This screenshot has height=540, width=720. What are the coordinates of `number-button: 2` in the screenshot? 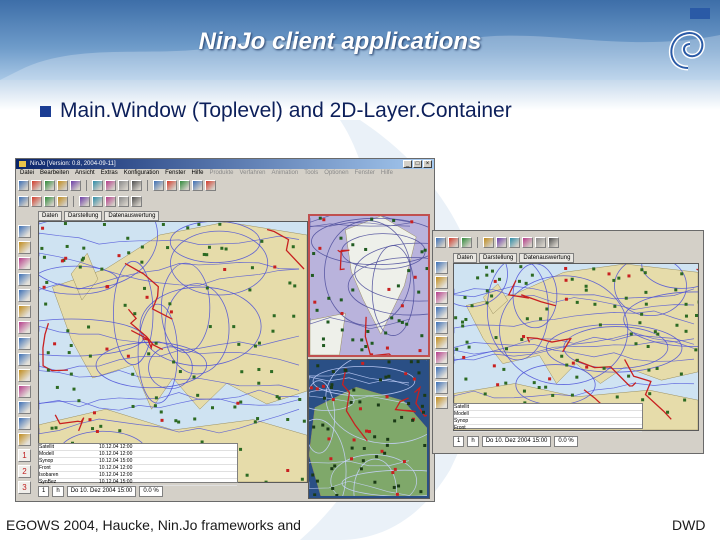 It's located at (24, 471).